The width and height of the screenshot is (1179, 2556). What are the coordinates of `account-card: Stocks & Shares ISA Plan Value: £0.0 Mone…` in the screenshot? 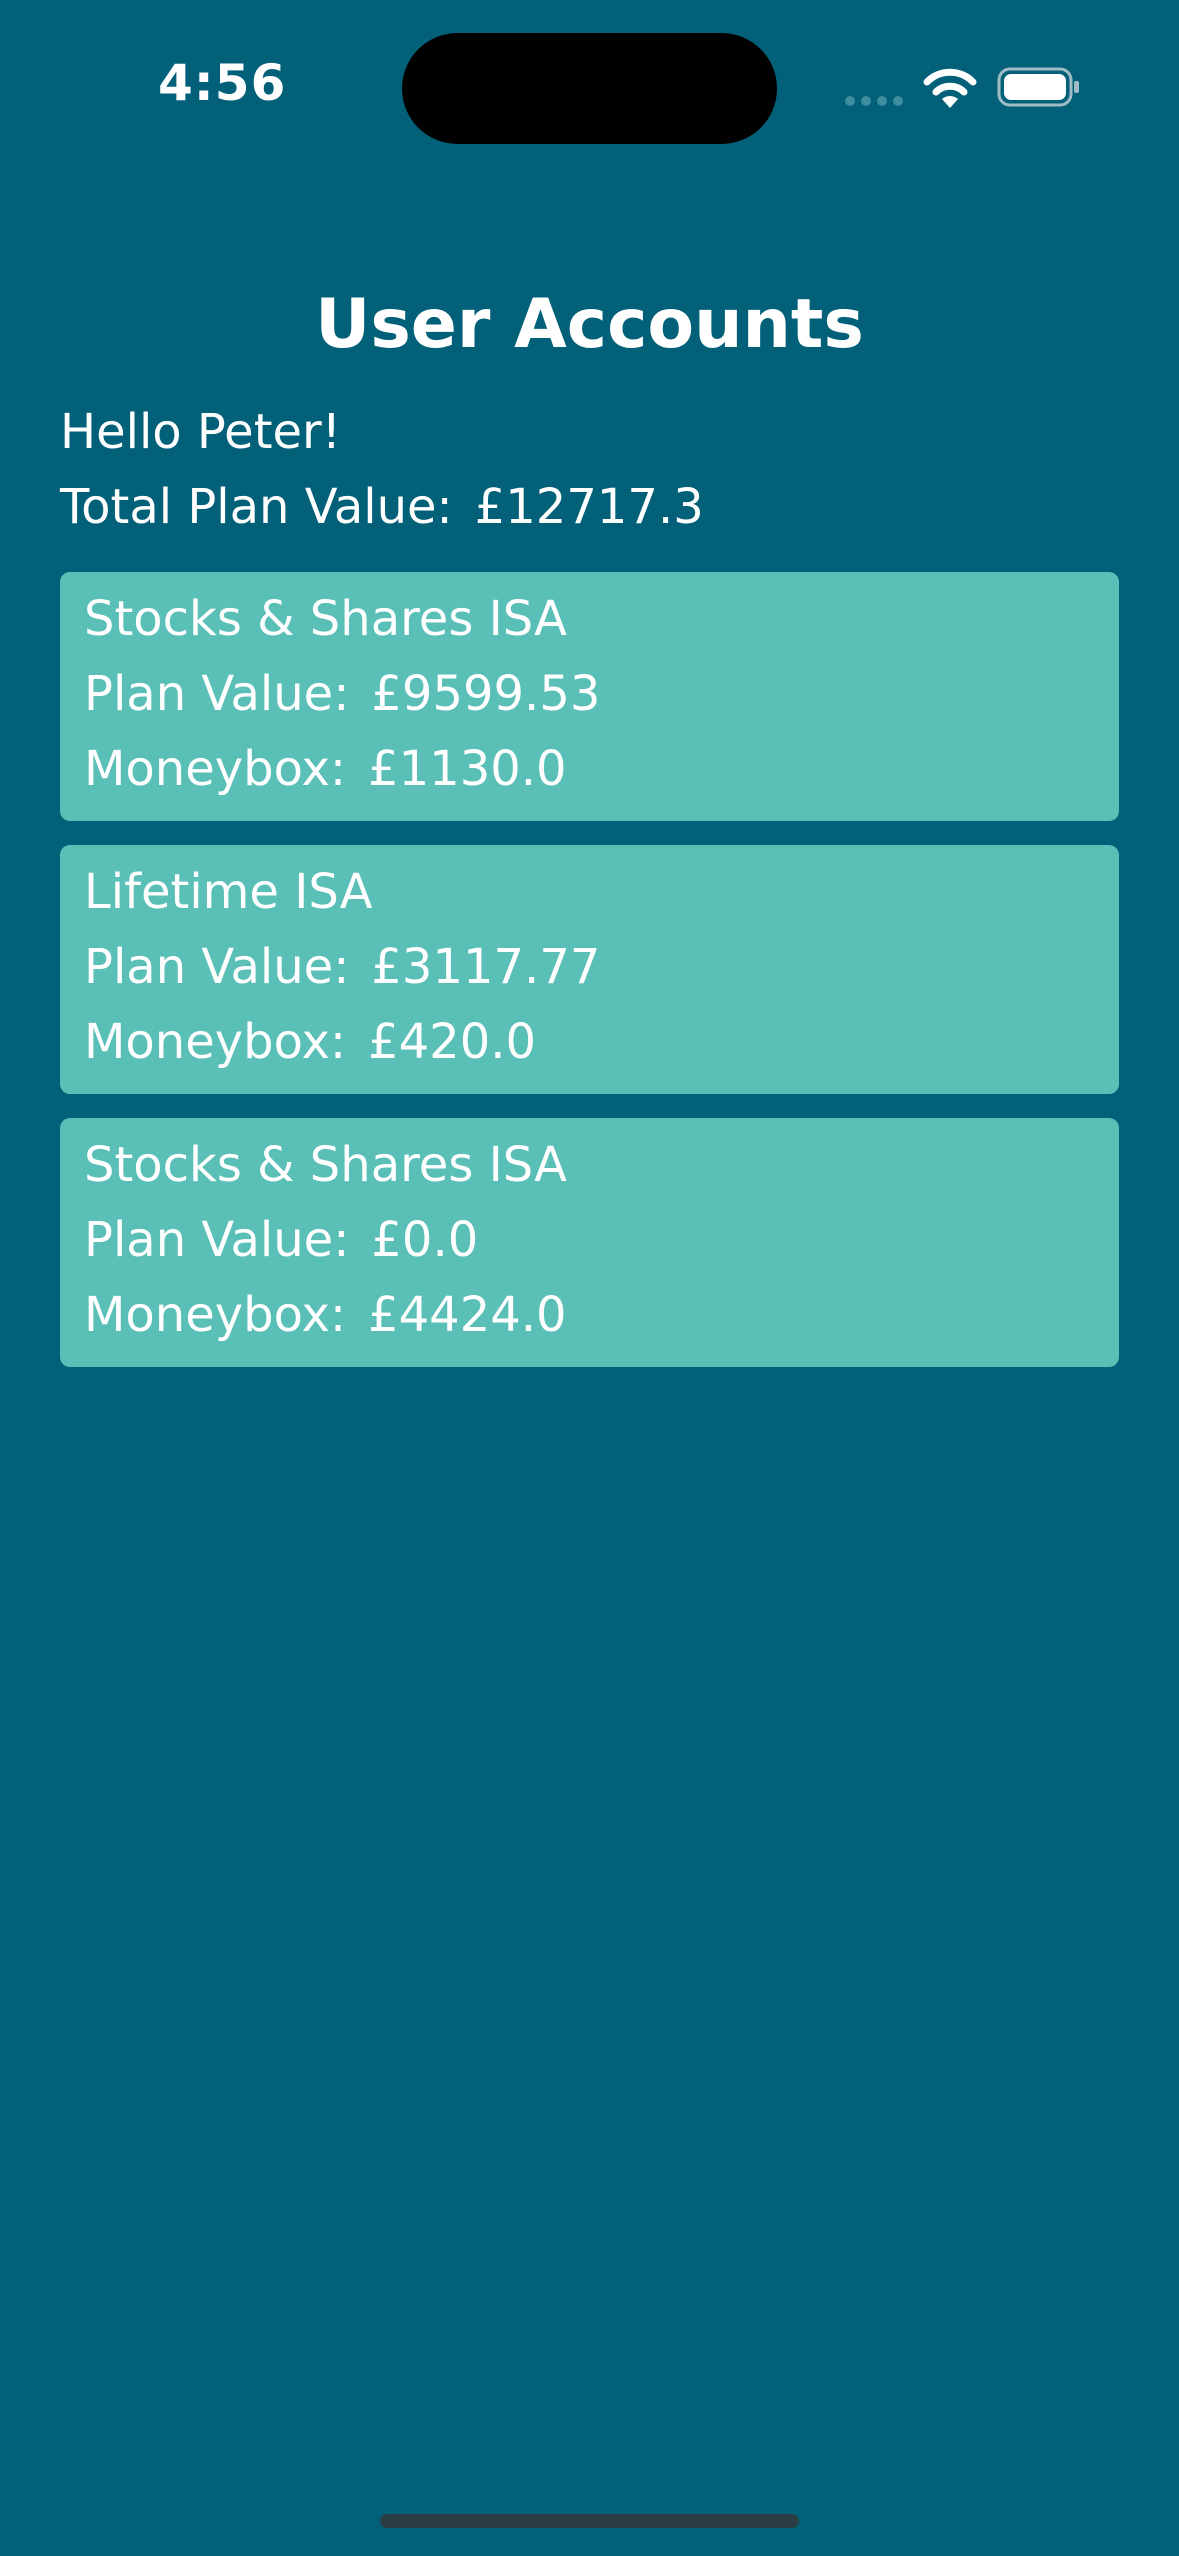 It's located at (589, 1242).